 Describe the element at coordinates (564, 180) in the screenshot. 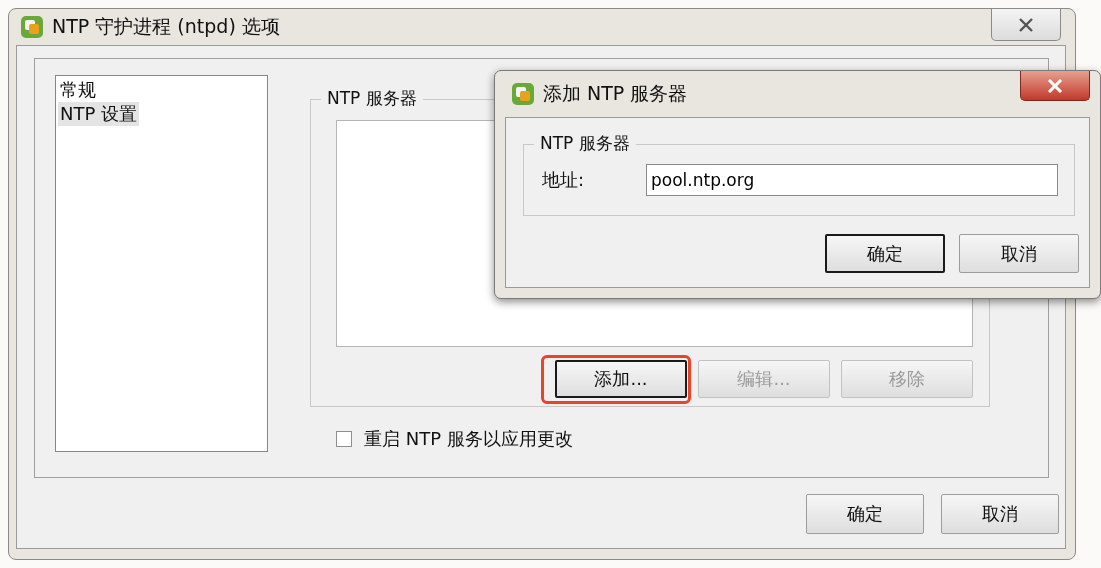

I see `address-label: 地址:` at that location.